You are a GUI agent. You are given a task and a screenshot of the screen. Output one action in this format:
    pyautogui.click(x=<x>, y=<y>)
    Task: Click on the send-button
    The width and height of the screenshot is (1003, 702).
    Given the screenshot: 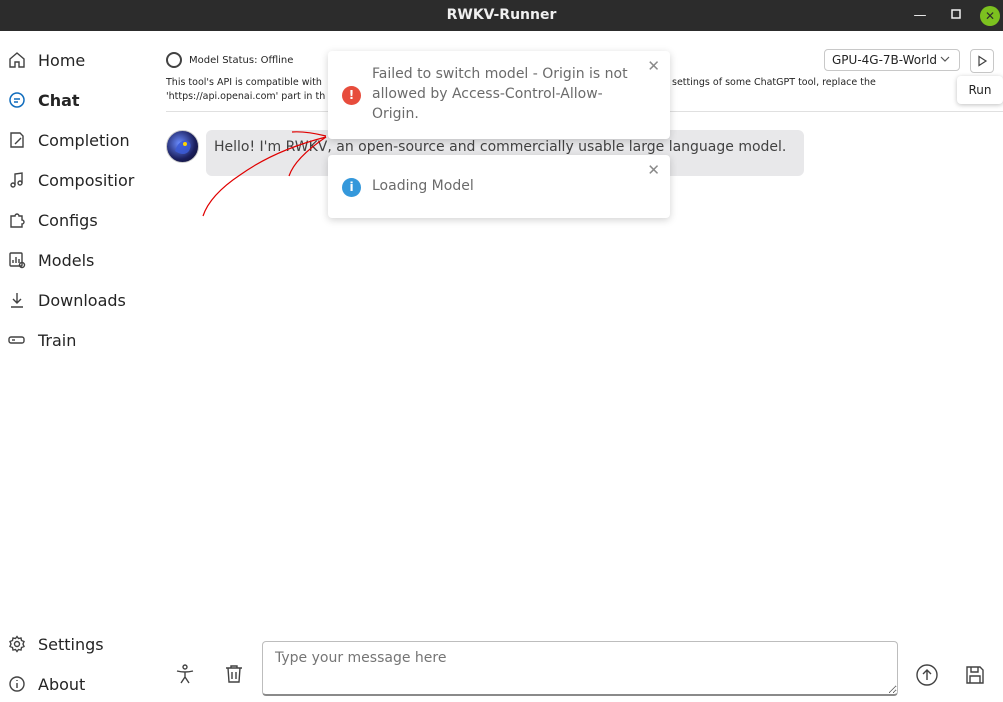 What is the action you would take?
    pyautogui.click(x=927, y=677)
    